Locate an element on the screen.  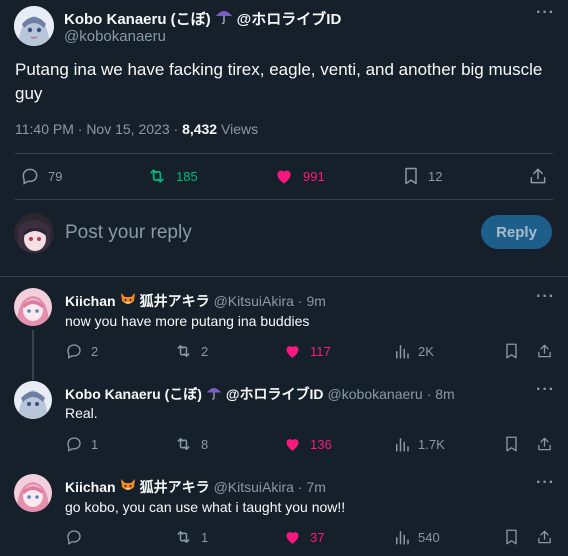
reply-1-views-count: 2K is located at coordinates (426, 351).